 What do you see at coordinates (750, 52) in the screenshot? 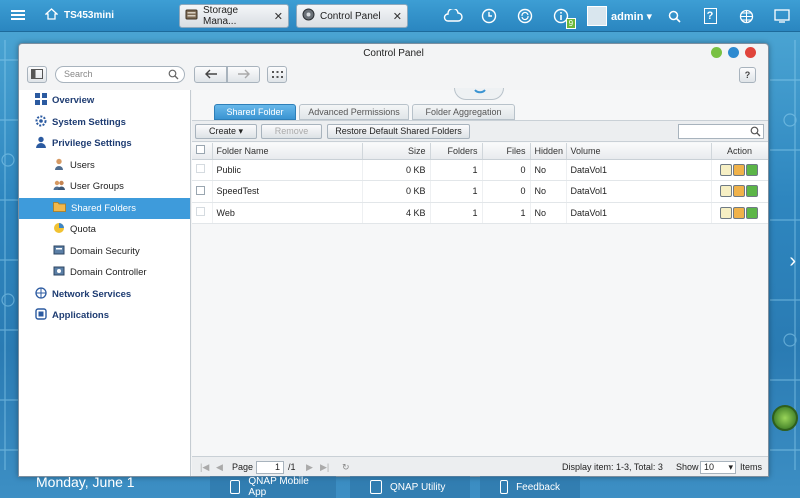
I see `close-window-icon` at bounding box center [750, 52].